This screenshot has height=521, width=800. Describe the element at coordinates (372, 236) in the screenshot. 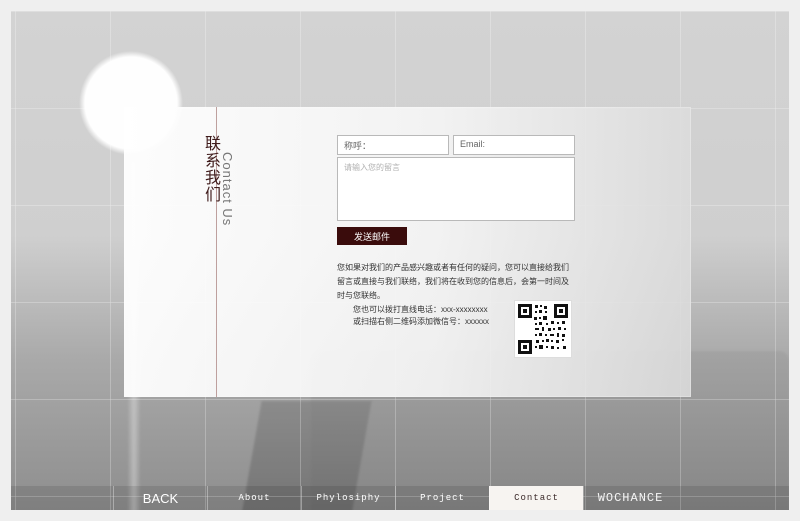

I see `send-email-button: 发送邮件` at that location.